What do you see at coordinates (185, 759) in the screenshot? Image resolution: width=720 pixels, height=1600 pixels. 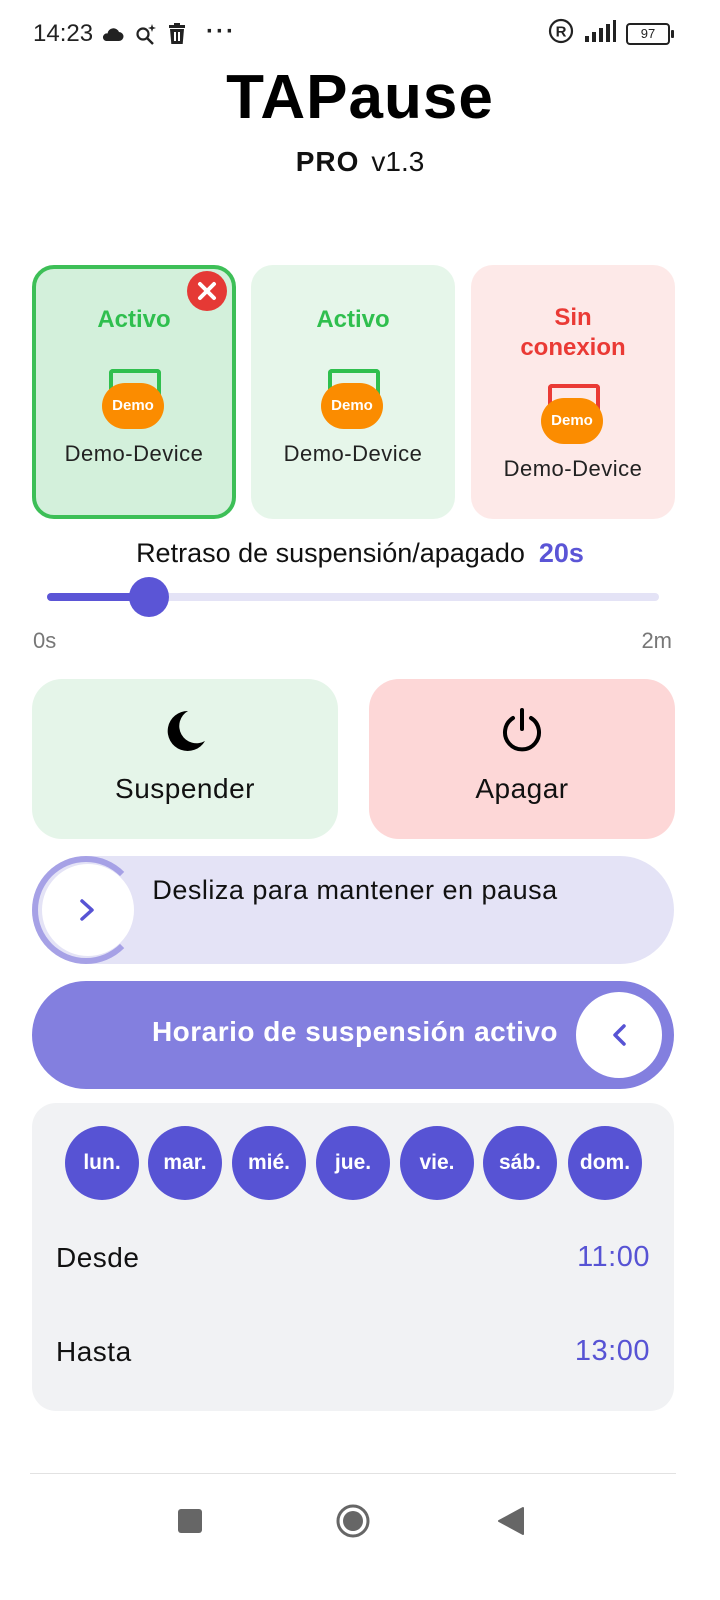 I see `suspend-button: Suspender` at bounding box center [185, 759].